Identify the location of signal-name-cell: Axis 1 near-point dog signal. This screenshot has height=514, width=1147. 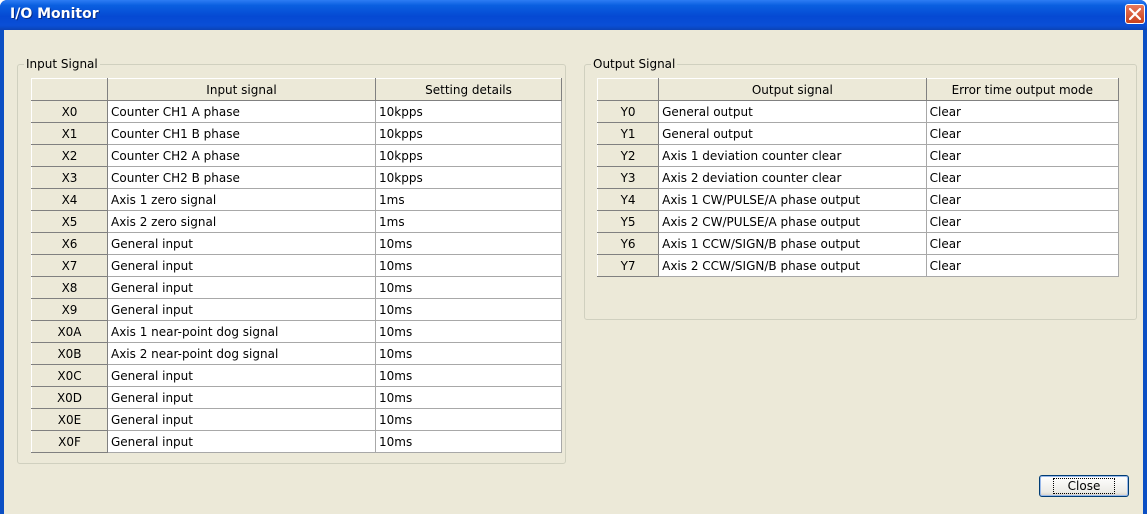
(241, 331).